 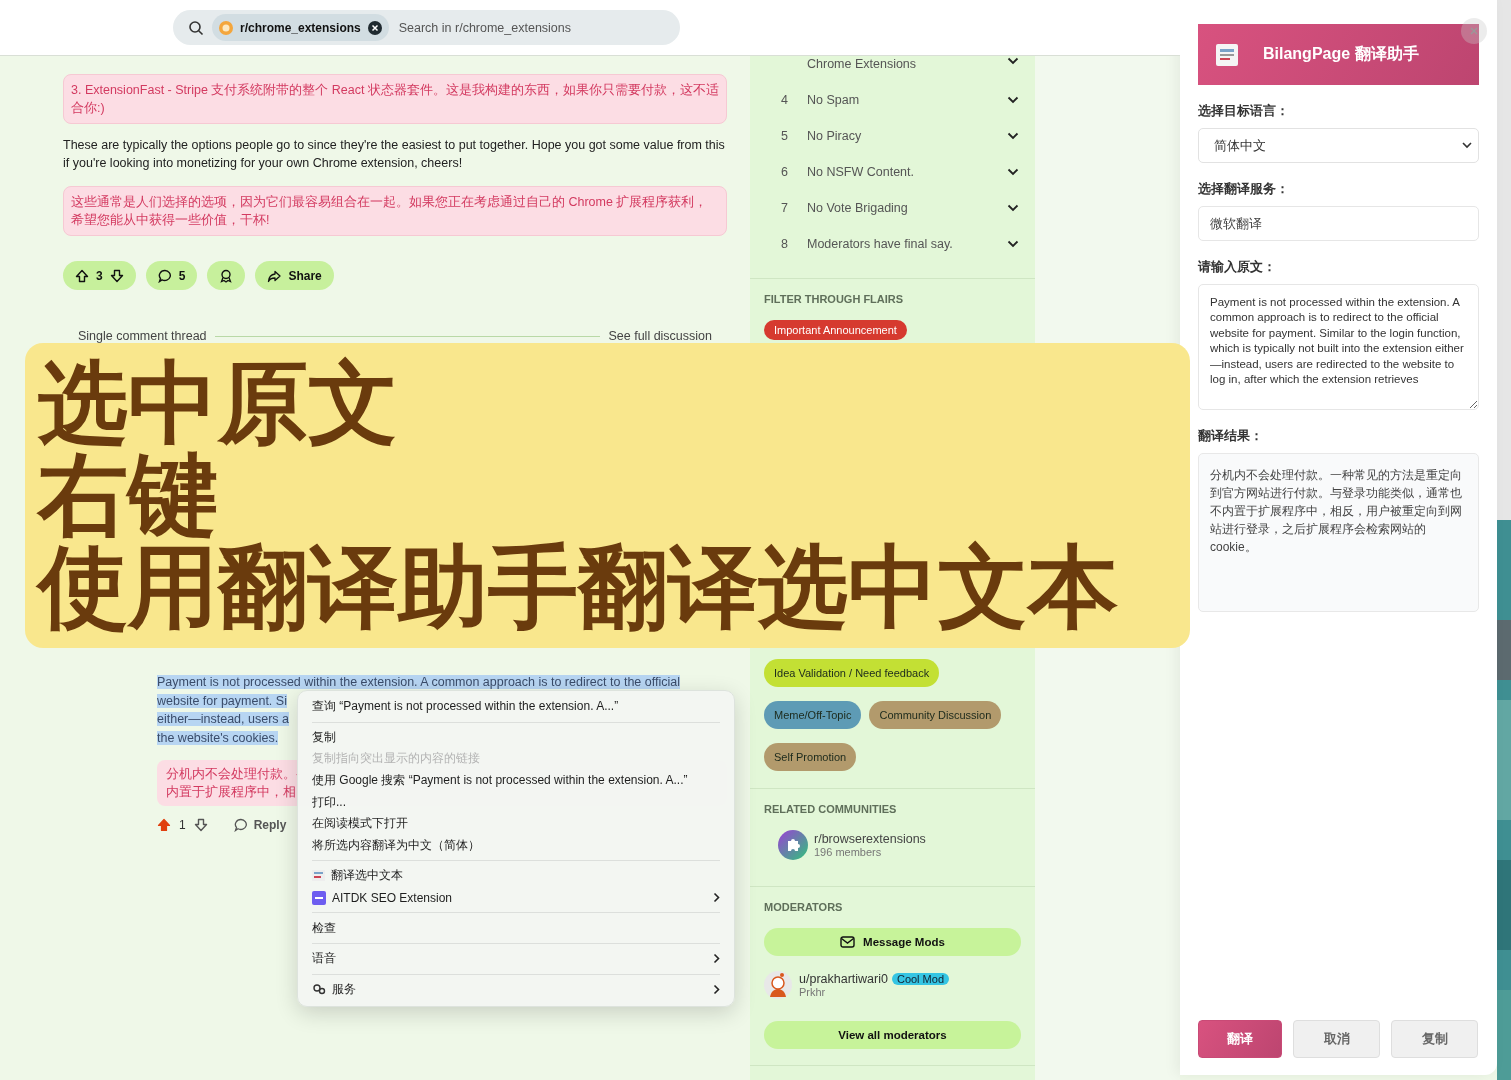 What do you see at coordinates (196, 27) in the screenshot?
I see `search-icon` at bounding box center [196, 27].